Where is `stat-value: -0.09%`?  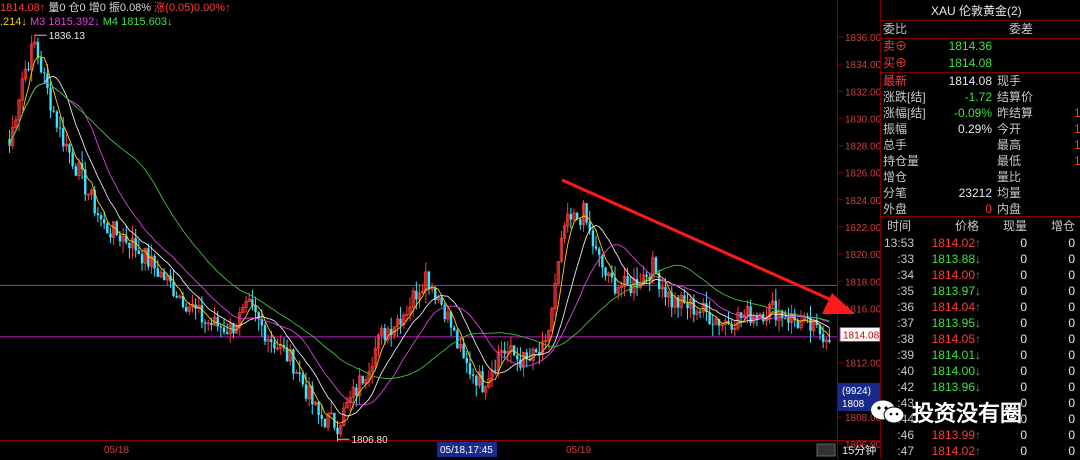
stat-value: -0.09% is located at coordinates (972, 113).